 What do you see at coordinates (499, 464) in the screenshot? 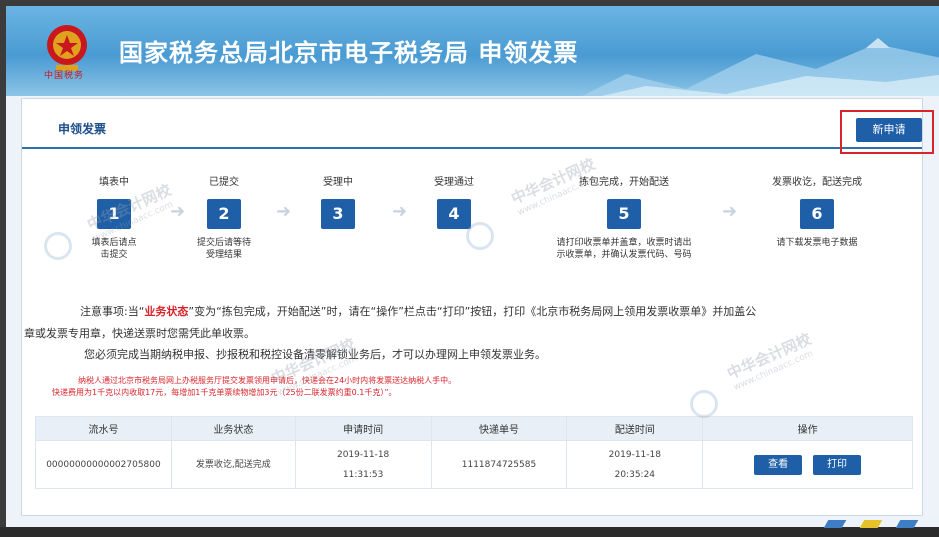
I see `tracking-cell: 1111874725585` at bounding box center [499, 464].